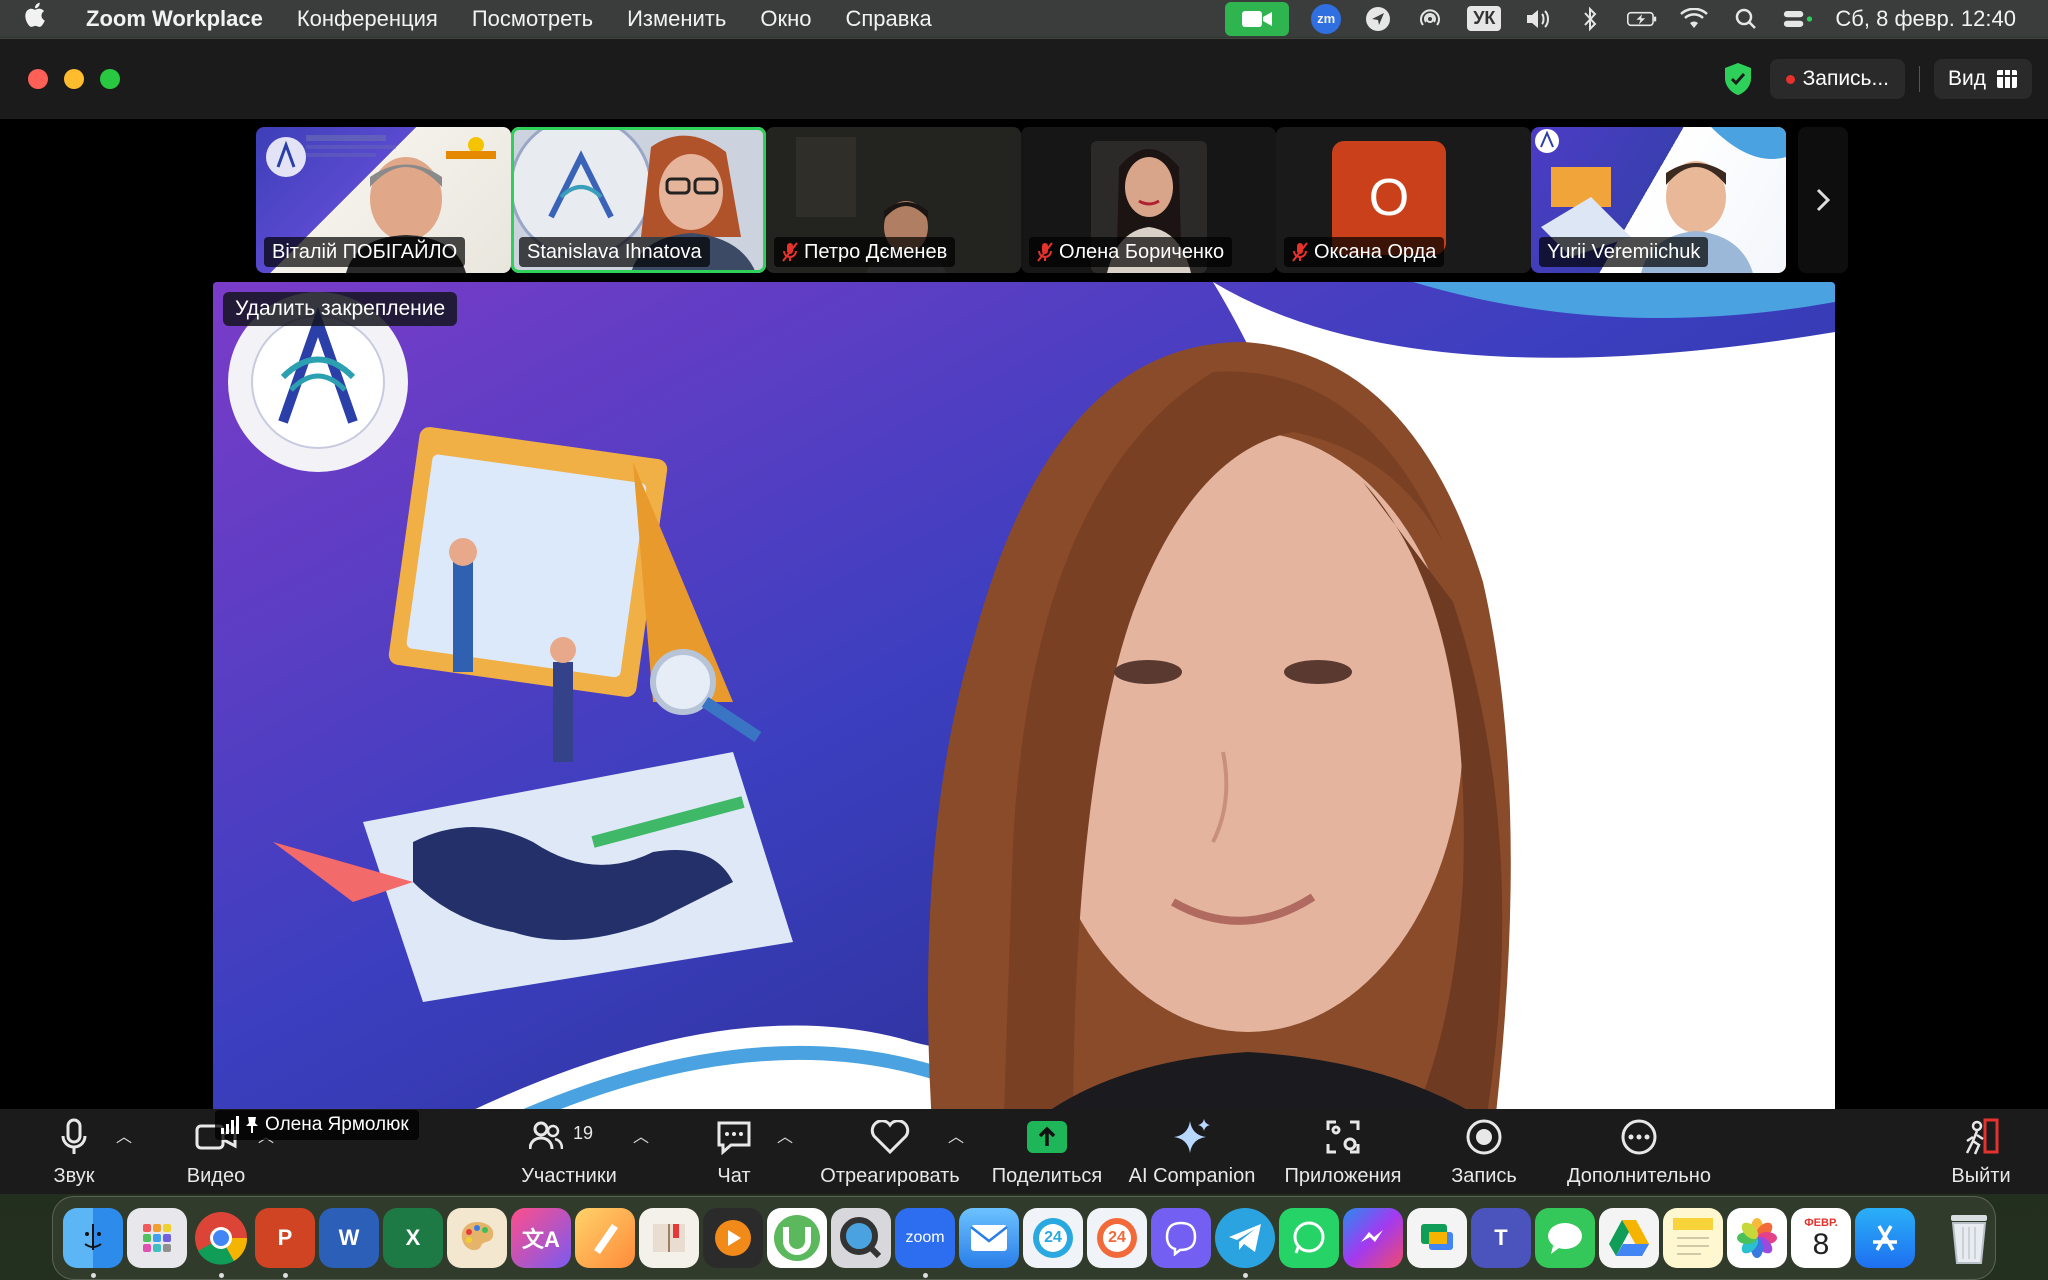  I want to click on video-label: Видео, so click(216, 1176).